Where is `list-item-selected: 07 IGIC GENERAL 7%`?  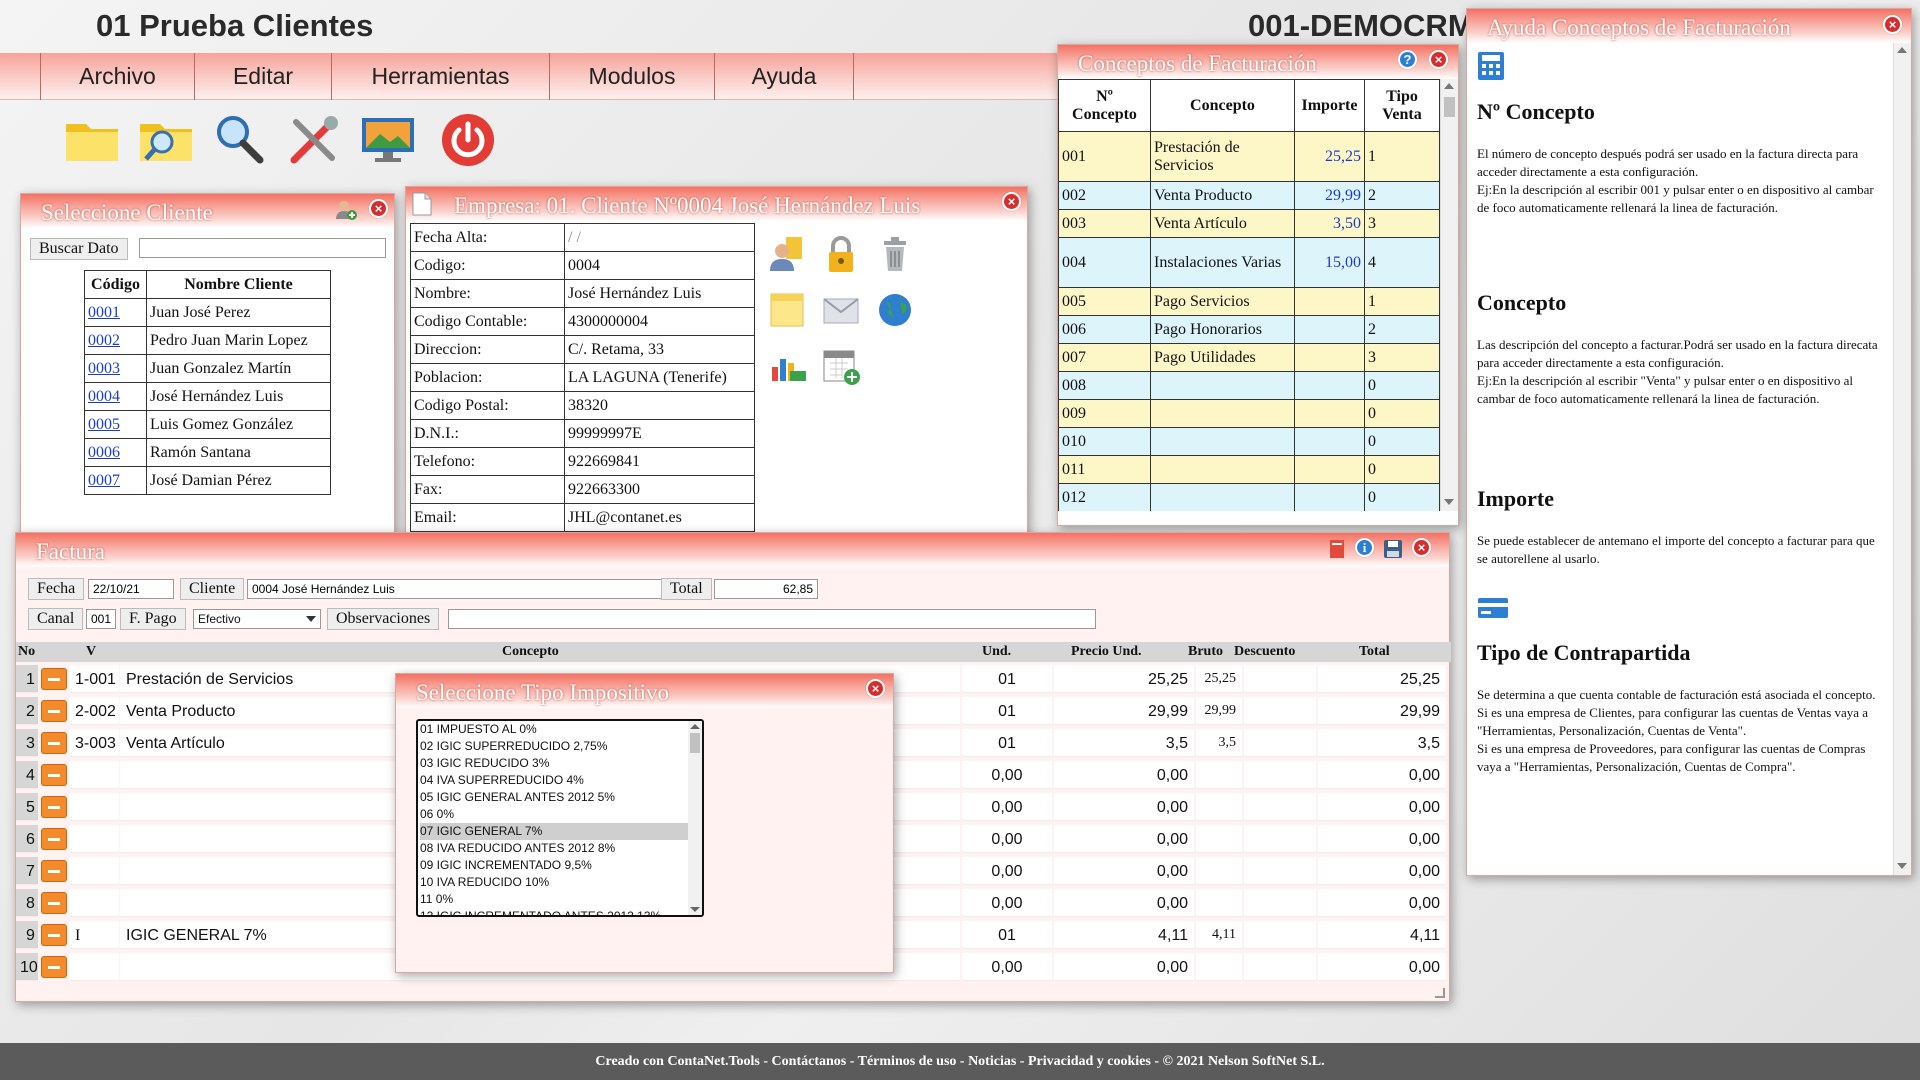
list-item-selected: 07 IGIC GENERAL 7% is located at coordinates (554, 831).